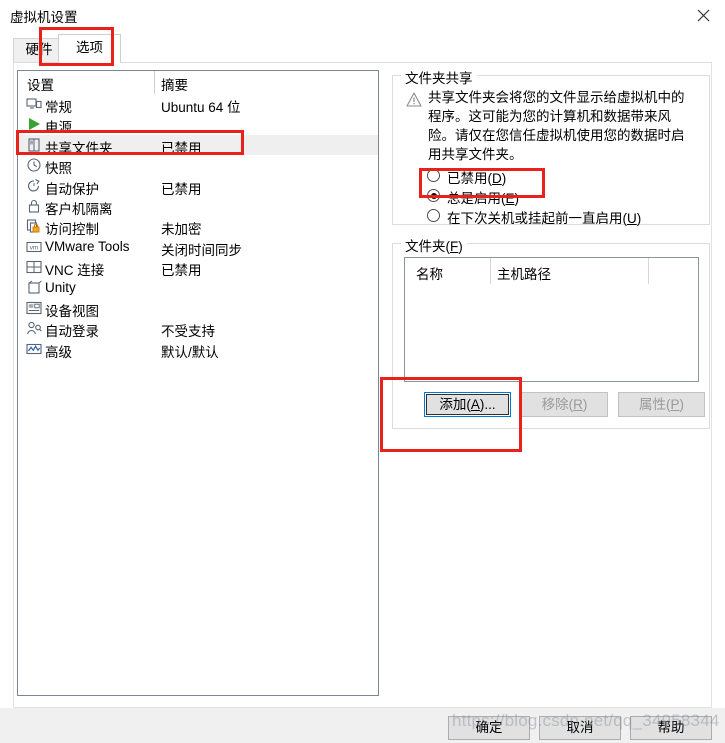 Image resolution: width=725 pixels, height=743 pixels. I want to click on list-header-divider, so click(154, 82).